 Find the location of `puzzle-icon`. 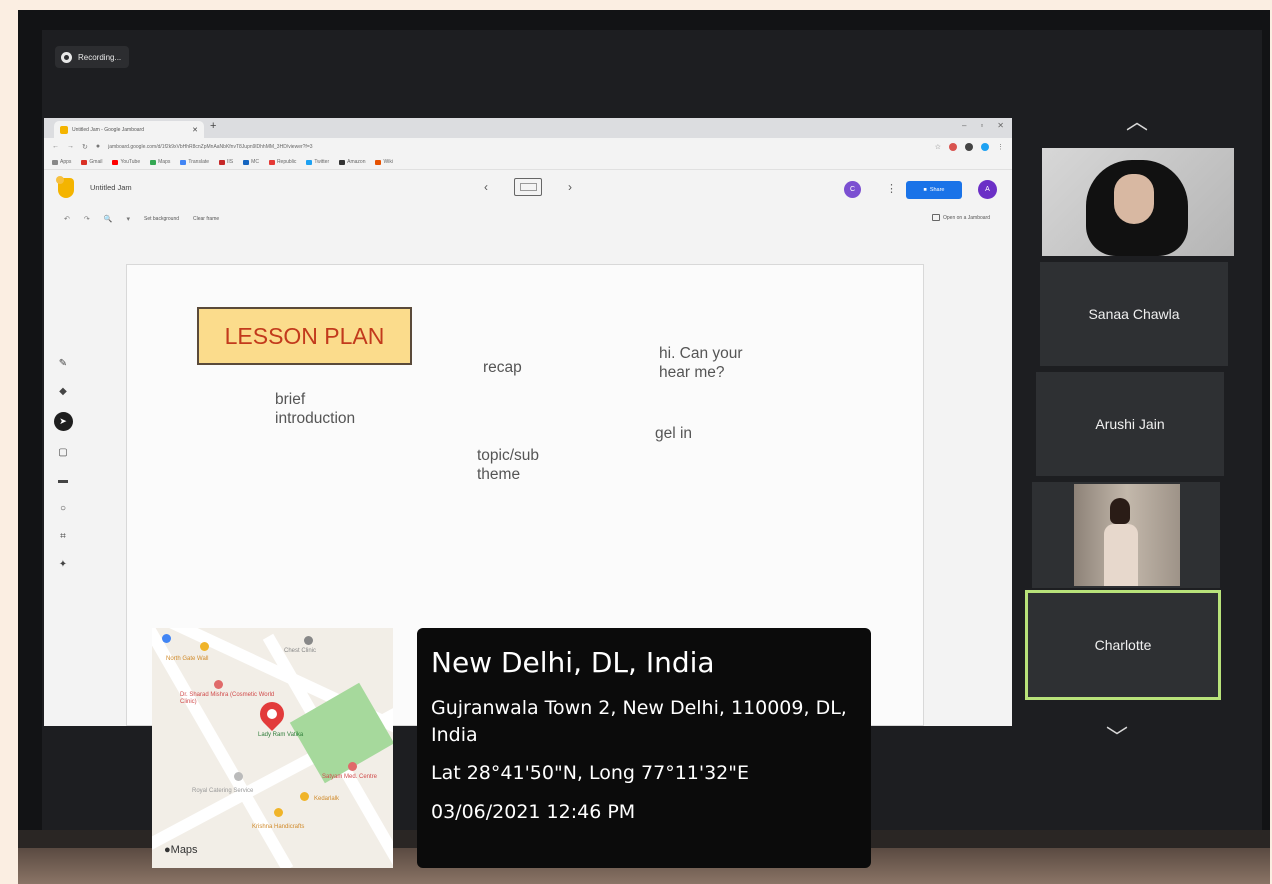

puzzle-icon is located at coordinates (969, 146).